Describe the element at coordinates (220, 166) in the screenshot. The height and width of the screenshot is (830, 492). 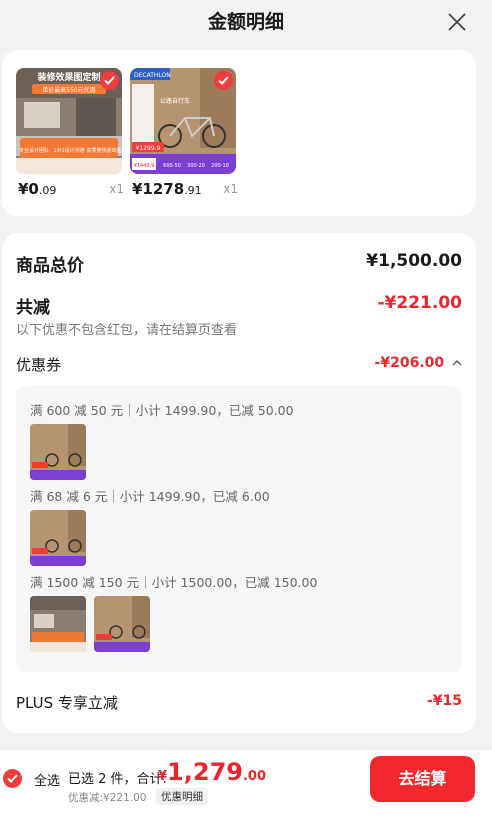
I see `thumb-tag: 200-10` at that location.